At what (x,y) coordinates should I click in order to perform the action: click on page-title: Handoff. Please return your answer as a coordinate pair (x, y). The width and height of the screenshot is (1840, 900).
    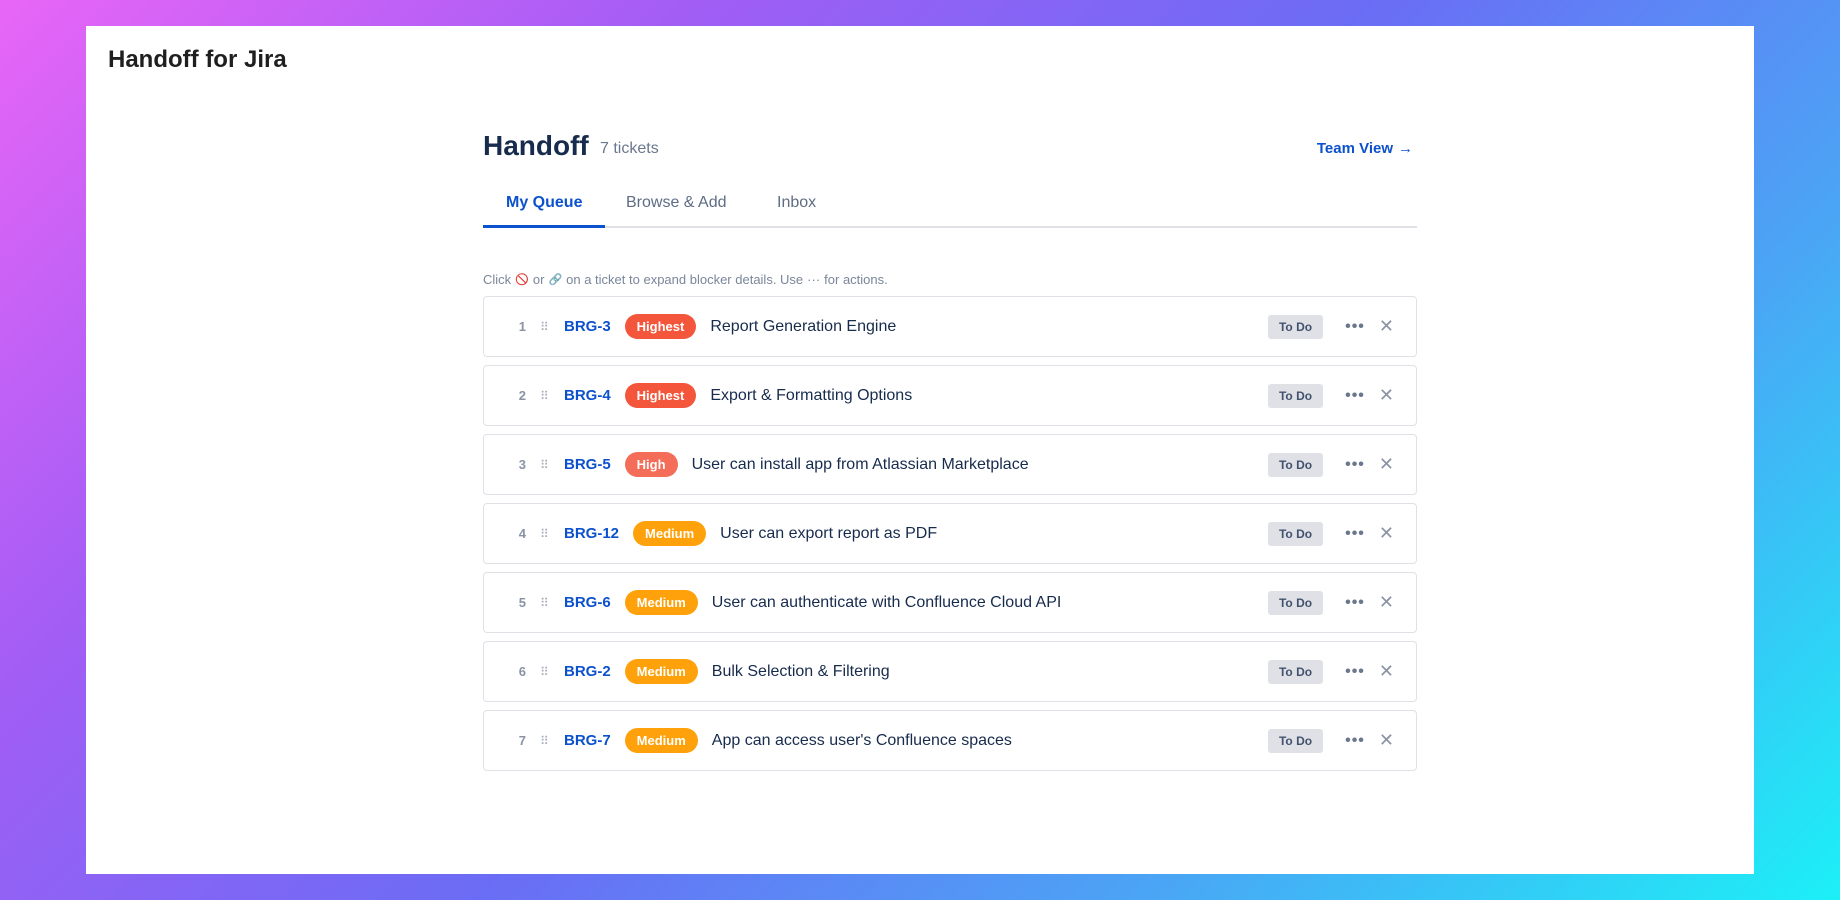
    Looking at the image, I should click on (536, 145).